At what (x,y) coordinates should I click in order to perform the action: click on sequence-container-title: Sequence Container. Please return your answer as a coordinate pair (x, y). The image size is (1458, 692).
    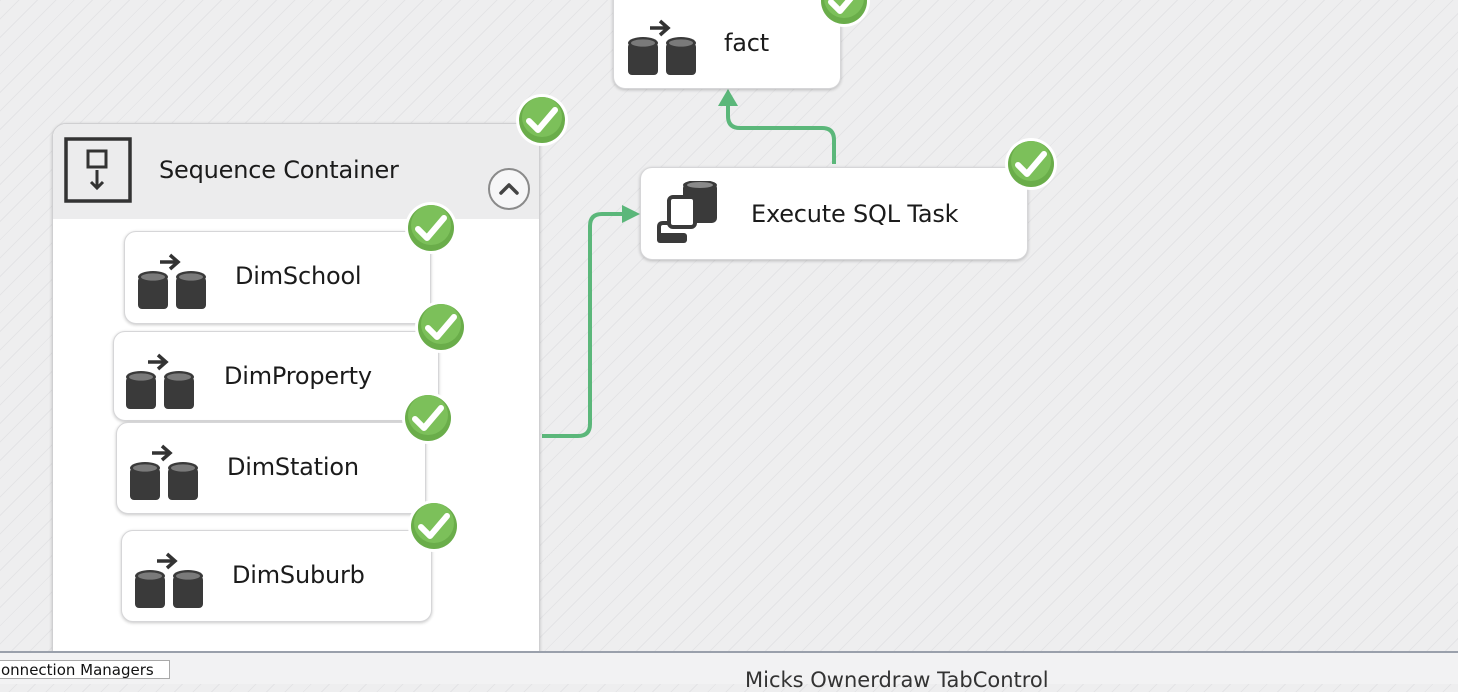
    Looking at the image, I should click on (279, 170).